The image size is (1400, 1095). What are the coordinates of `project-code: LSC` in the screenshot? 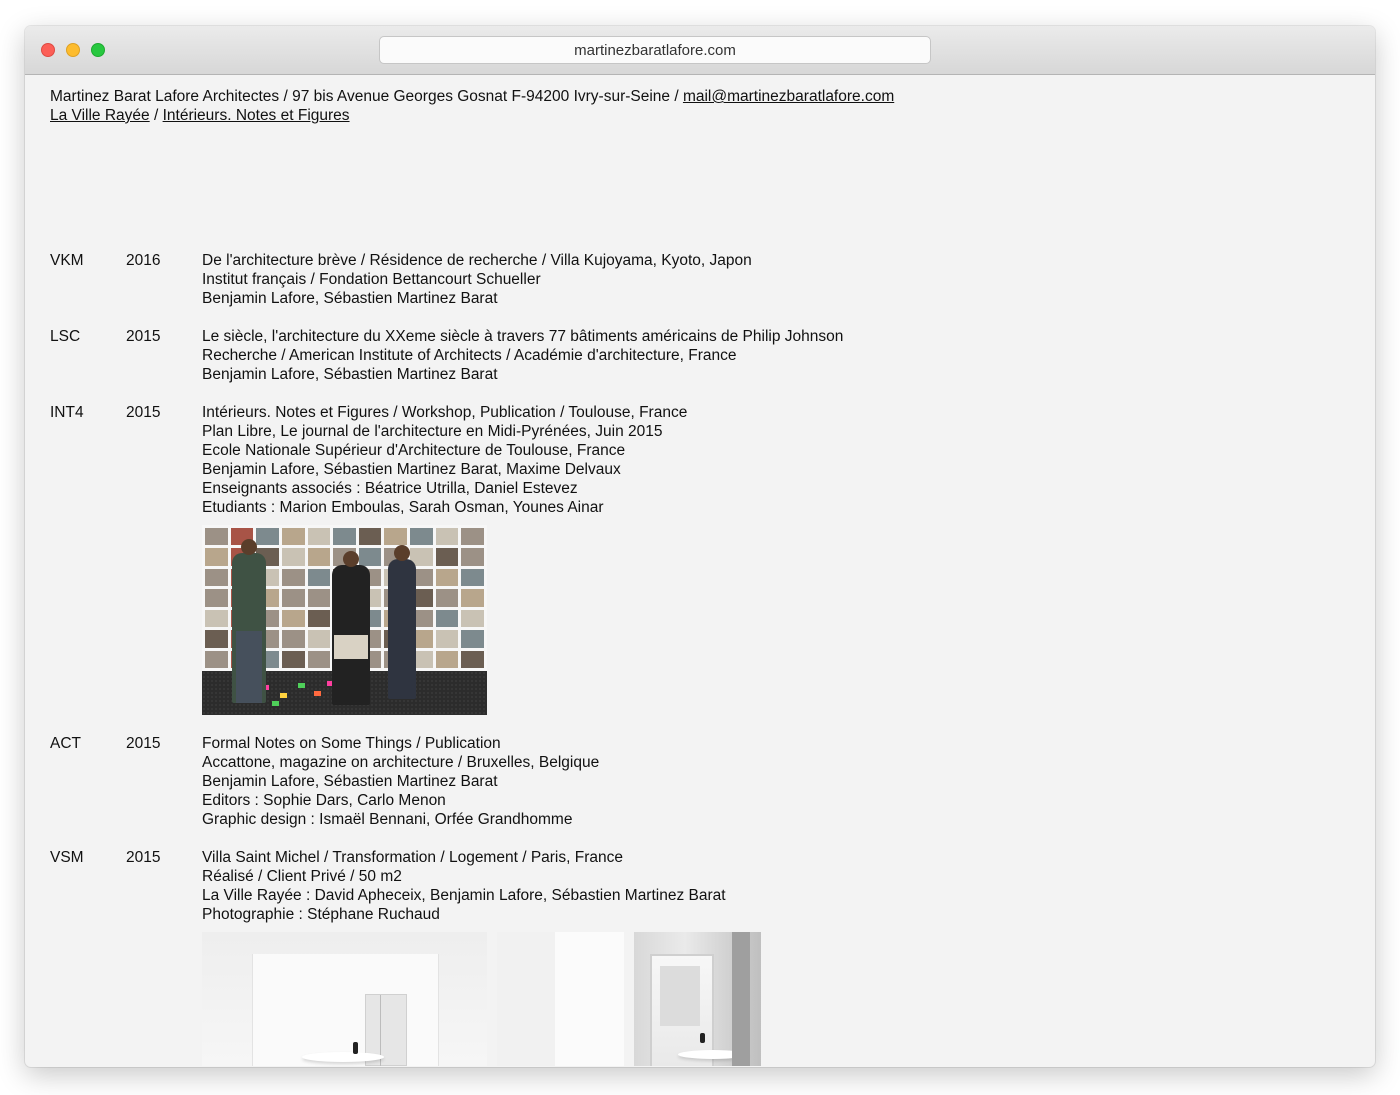 It's located at (85, 336).